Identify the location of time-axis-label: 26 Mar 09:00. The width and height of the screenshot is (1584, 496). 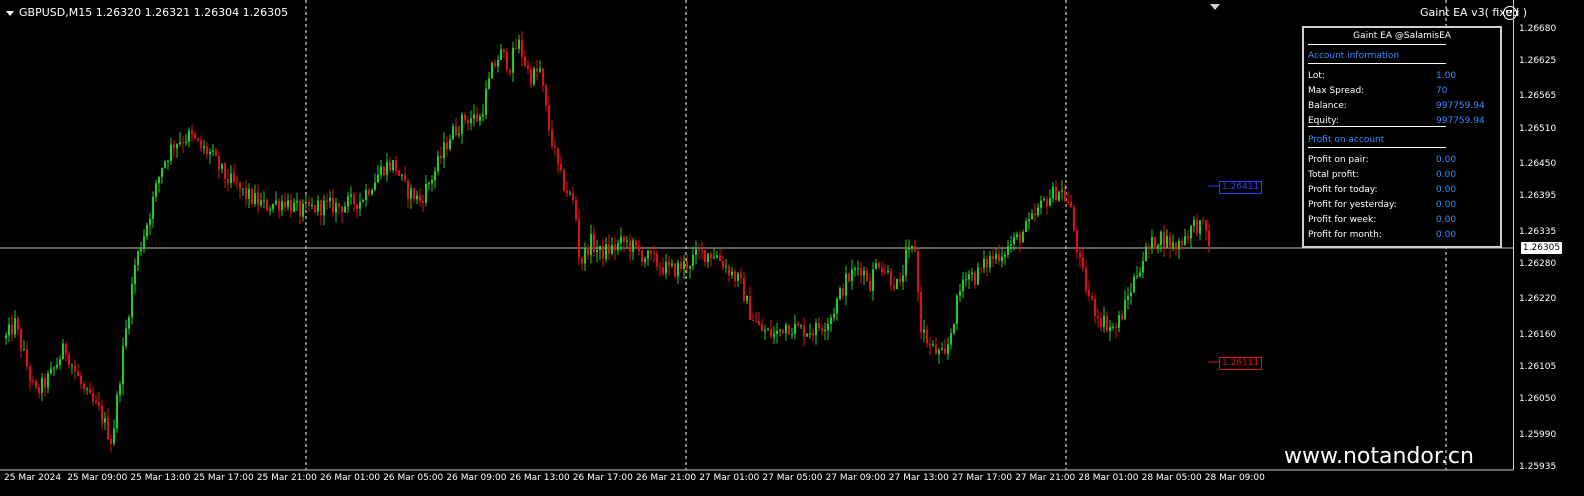
(476, 478).